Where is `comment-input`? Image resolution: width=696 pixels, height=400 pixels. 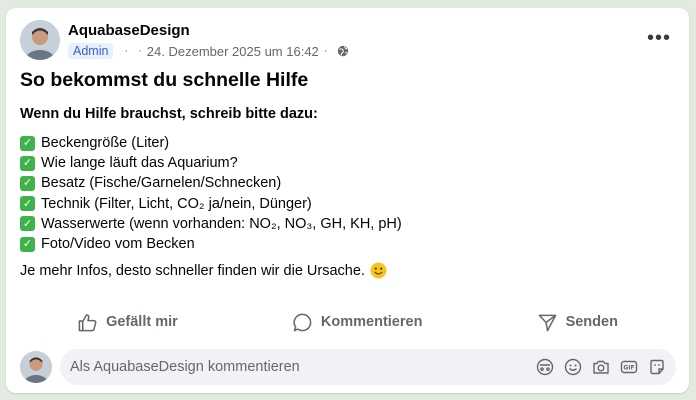
comment-input is located at coordinates (303, 367).